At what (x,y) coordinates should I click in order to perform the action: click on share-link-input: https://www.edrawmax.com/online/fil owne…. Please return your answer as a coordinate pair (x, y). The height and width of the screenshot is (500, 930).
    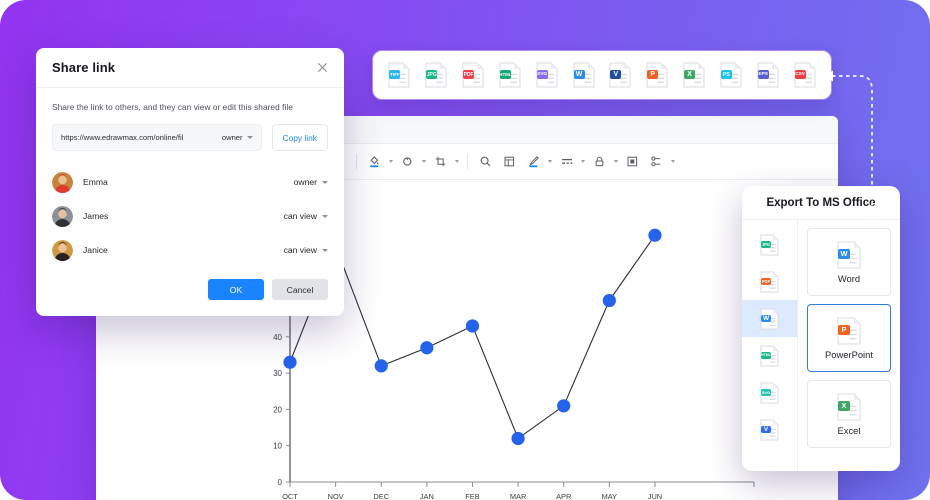
    Looking at the image, I should click on (157, 137).